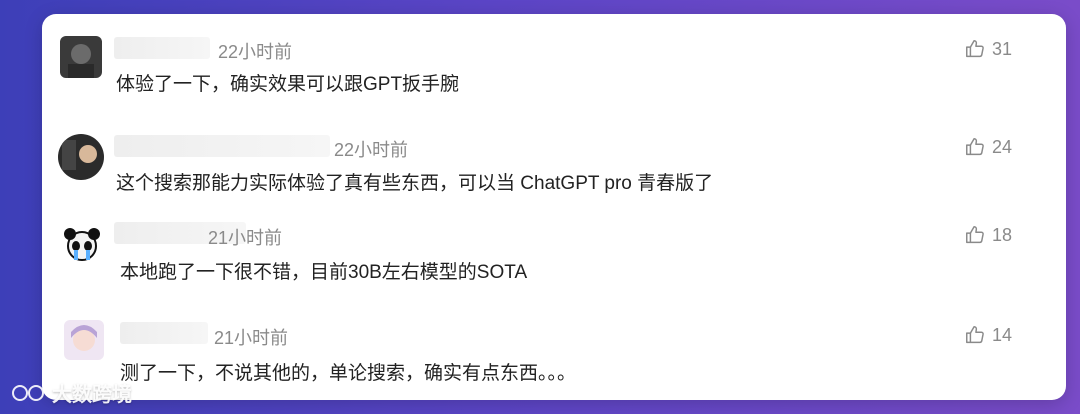  What do you see at coordinates (988, 235) in the screenshot?
I see `like-button: 18` at bounding box center [988, 235].